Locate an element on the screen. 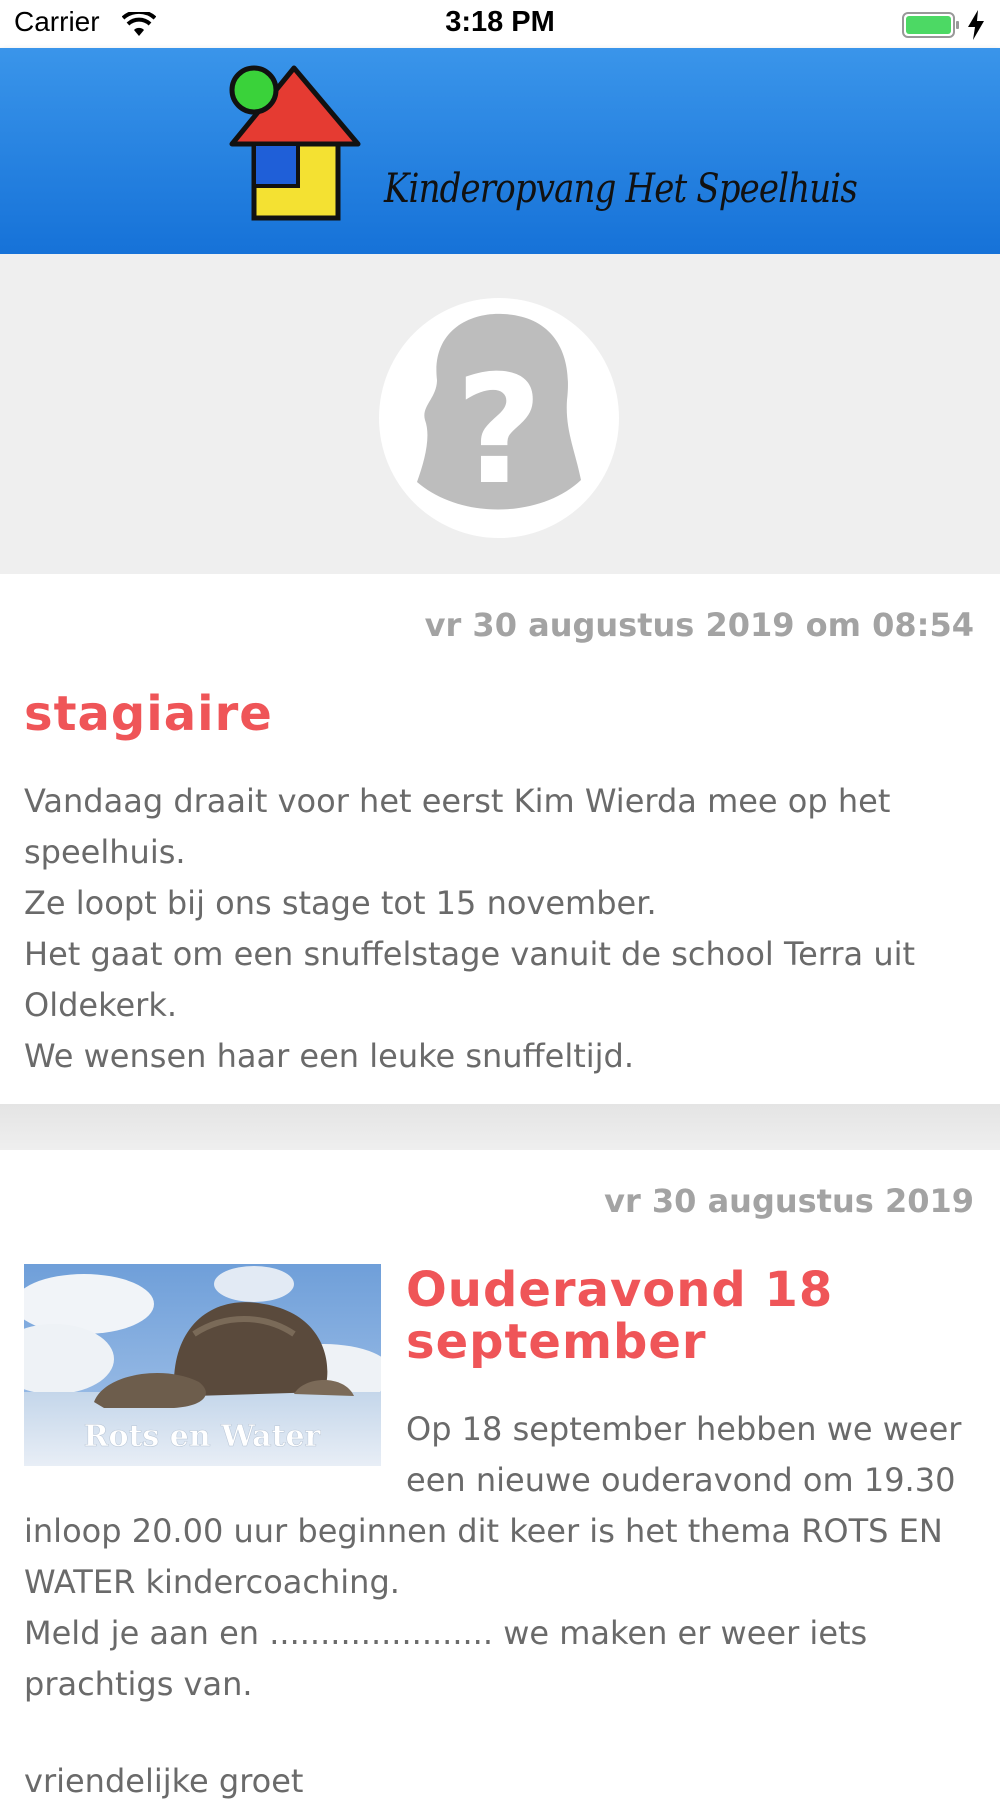 The image size is (1000, 1807). post-body-tail: vriendelijke groet is located at coordinates (164, 1781).